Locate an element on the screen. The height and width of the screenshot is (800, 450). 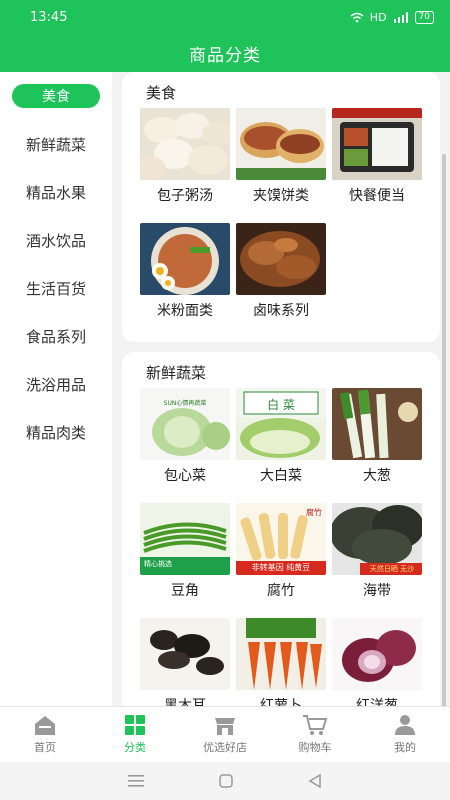
product-tofu-skin: 非转基因 纯黄豆 腐竹 腐竹 is located at coordinates (281, 551).